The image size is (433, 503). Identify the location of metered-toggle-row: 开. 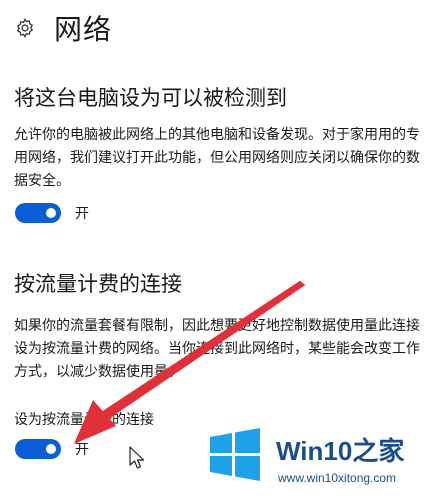
(52, 449).